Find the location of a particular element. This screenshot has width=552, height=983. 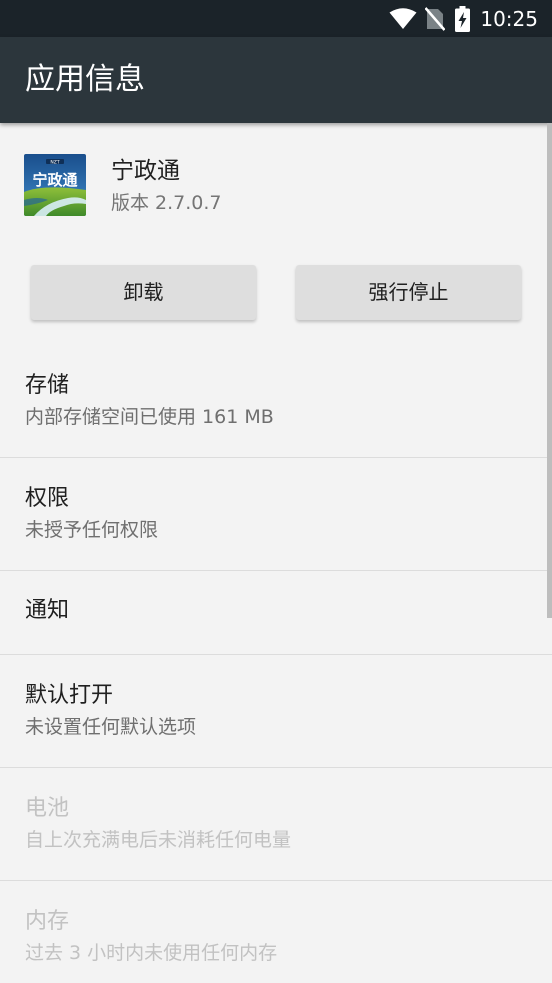

battery-charging-icon is located at coordinates (463, 19).